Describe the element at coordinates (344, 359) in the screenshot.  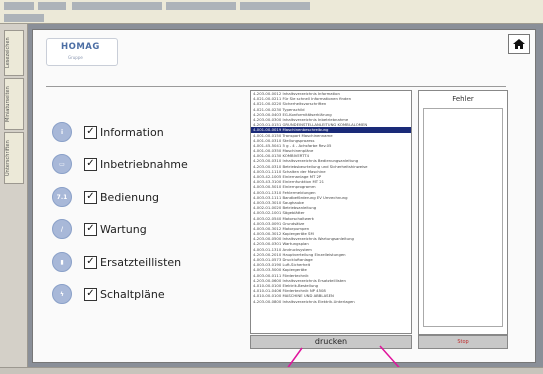
I see `annotation-arrows` at that location.